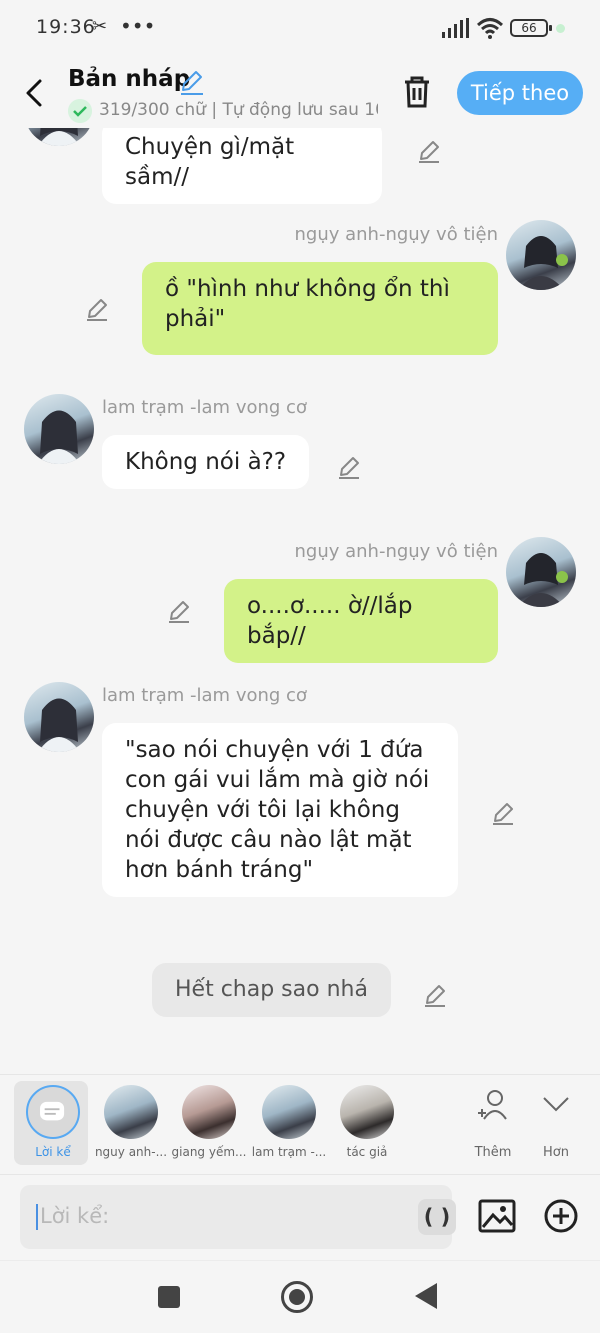  What do you see at coordinates (426, 1296) in the screenshot?
I see `back-triangle-icon` at bounding box center [426, 1296].